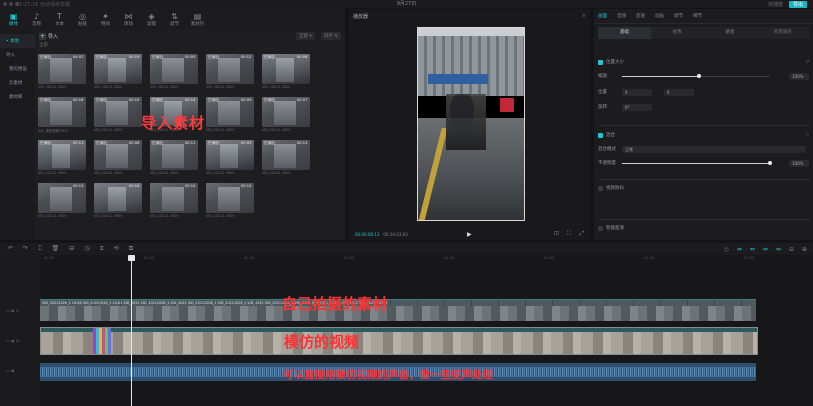 Image resolution: width=813 pixels, height=406 pixels. I want to click on timeline-option-icon: ◇, so click(726, 249).